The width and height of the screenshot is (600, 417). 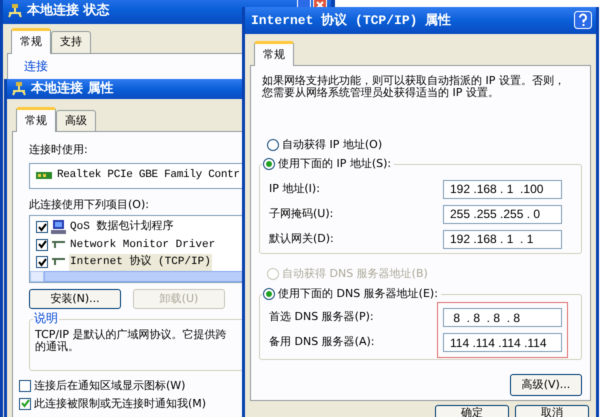 I want to click on ip-address-field: 192 .168 . 1 . 1, so click(x=502, y=239).